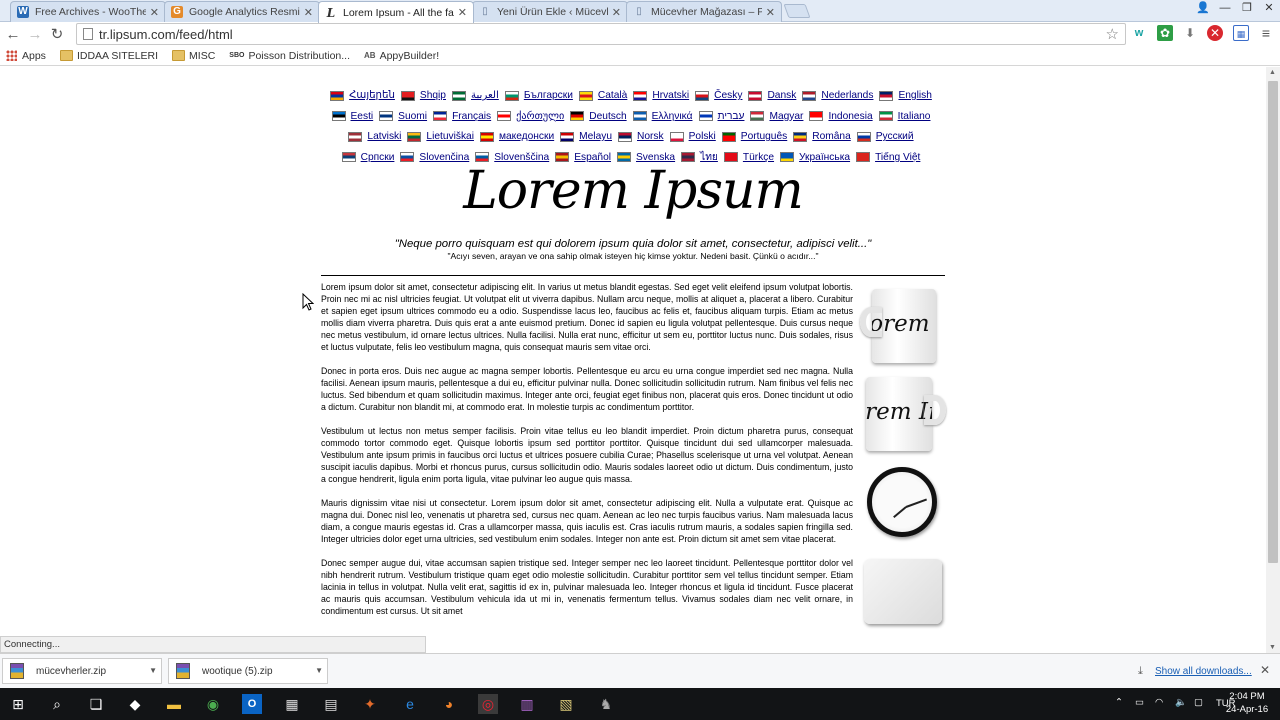 The width and height of the screenshot is (1280, 720). Describe the element at coordinates (174, 704) in the screenshot. I see `file-explorer-icon: ▬` at that location.